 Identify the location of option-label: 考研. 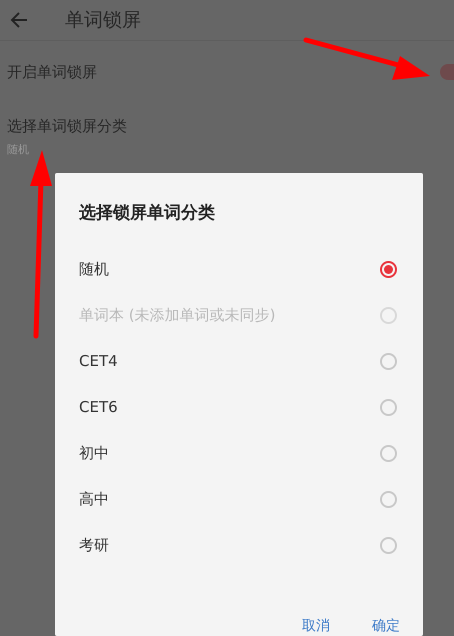
(94, 545).